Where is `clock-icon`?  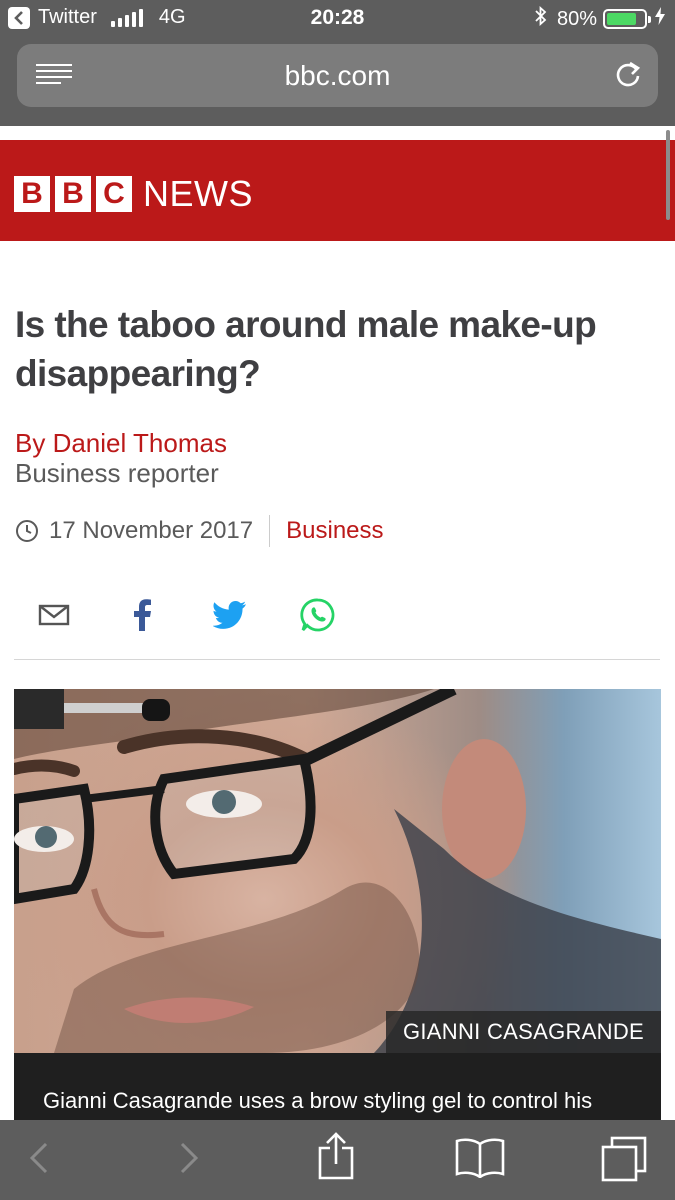 clock-icon is located at coordinates (27, 531).